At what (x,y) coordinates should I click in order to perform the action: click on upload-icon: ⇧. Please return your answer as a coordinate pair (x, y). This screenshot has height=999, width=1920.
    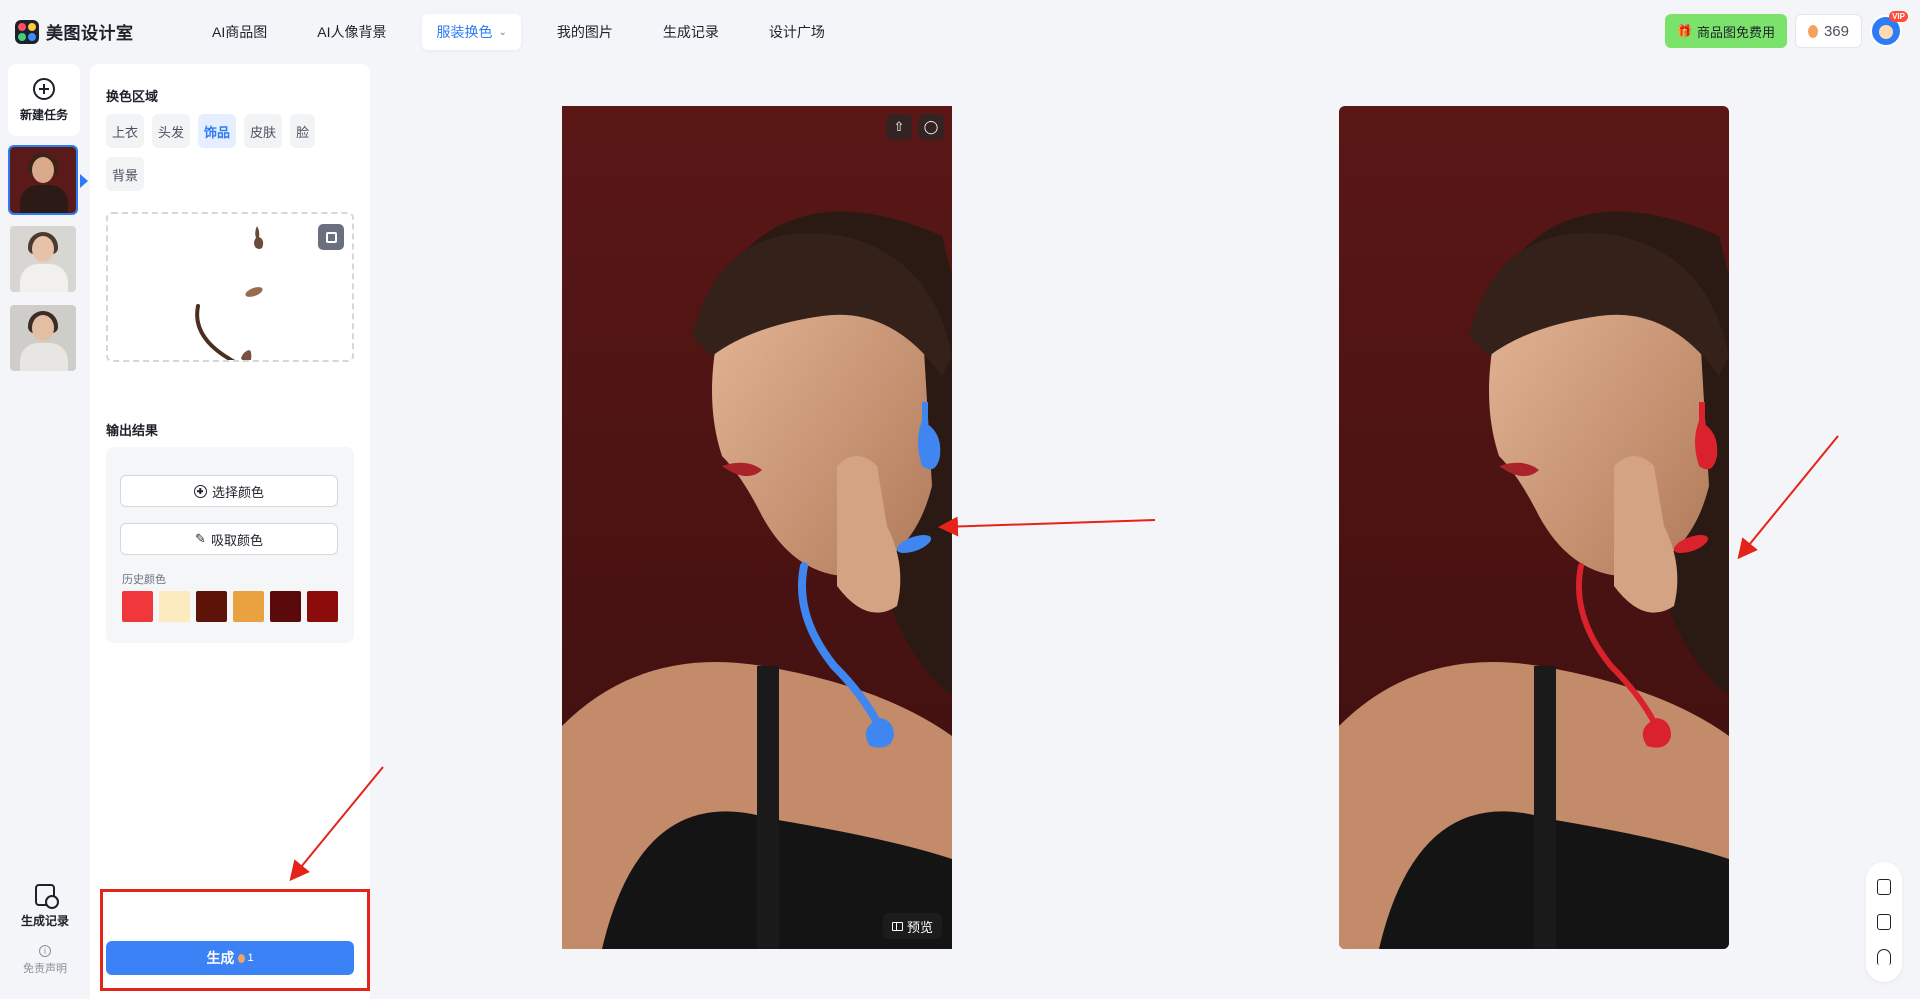
    Looking at the image, I should click on (899, 127).